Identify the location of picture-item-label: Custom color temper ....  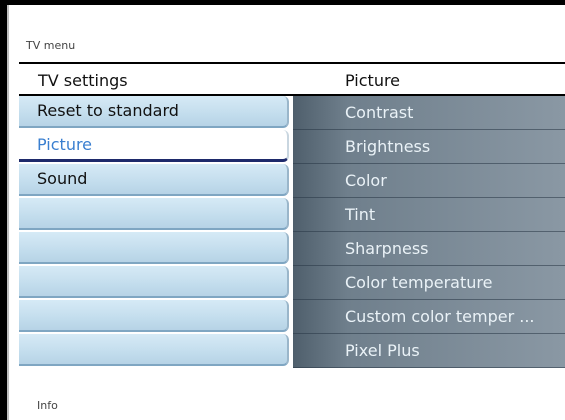
(440, 316).